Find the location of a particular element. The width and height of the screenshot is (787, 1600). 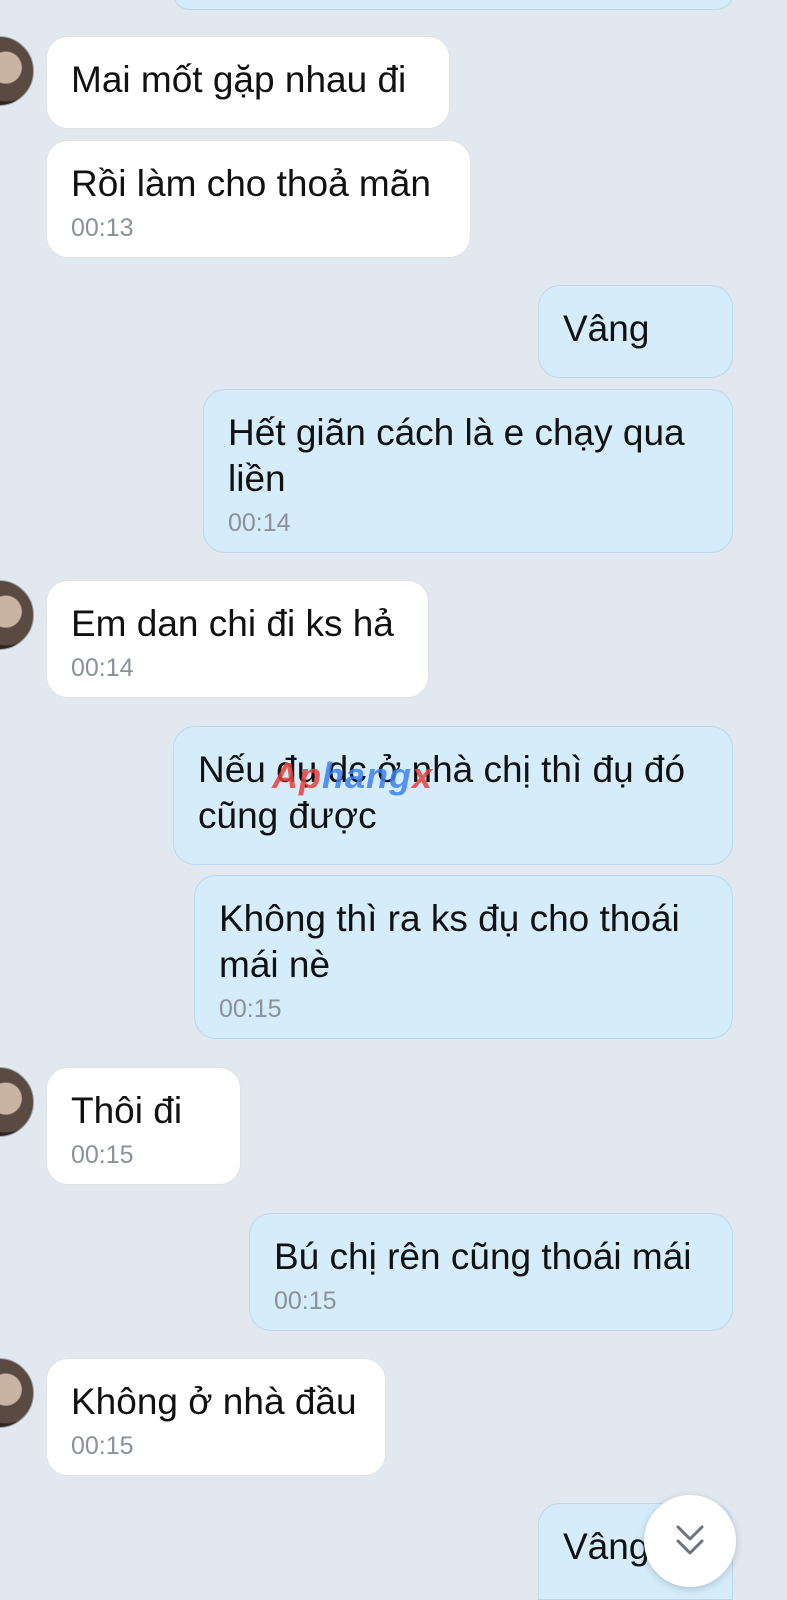

double-chevron-down-icon is located at coordinates (690, 1540).